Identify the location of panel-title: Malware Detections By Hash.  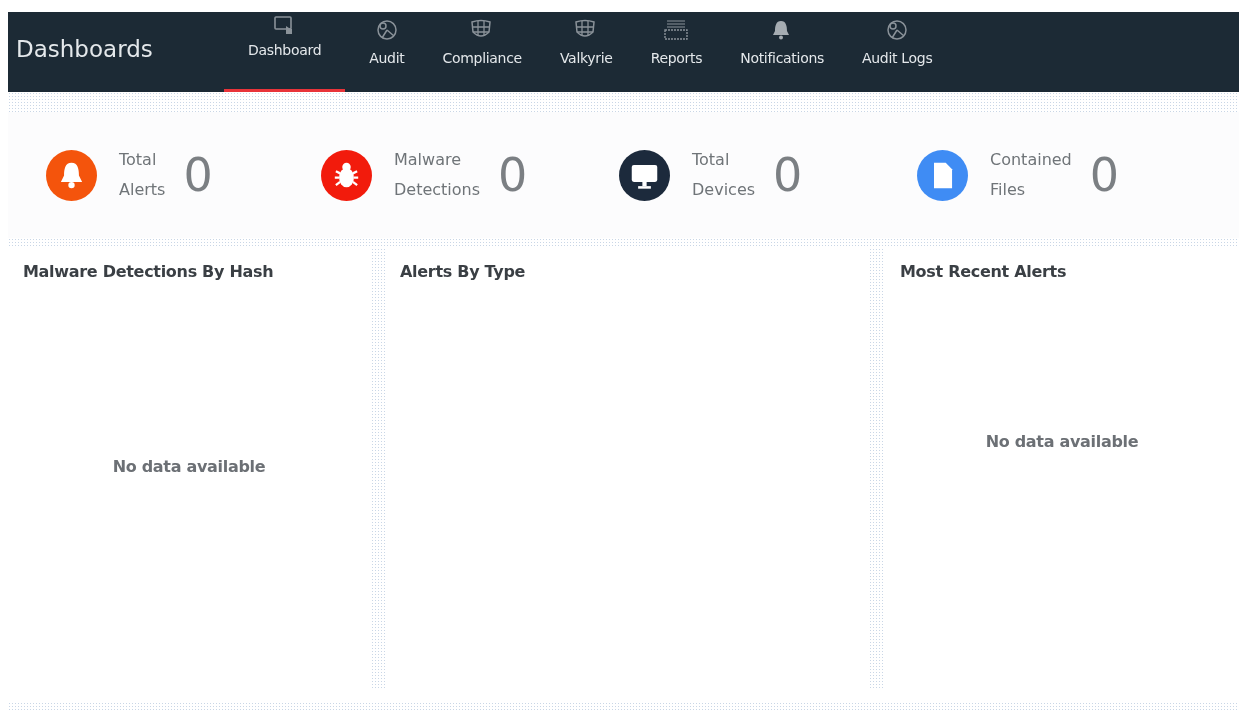
(148, 272).